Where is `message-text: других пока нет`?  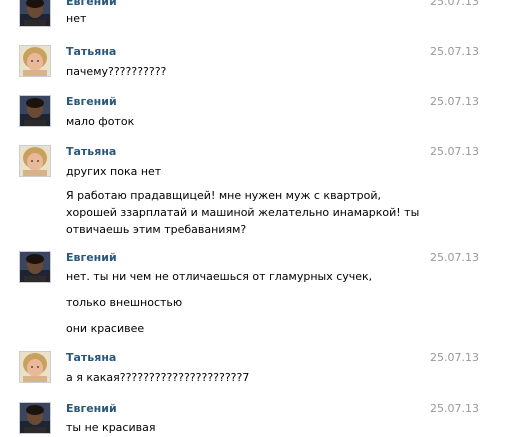 message-text: других пока нет is located at coordinates (114, 171).